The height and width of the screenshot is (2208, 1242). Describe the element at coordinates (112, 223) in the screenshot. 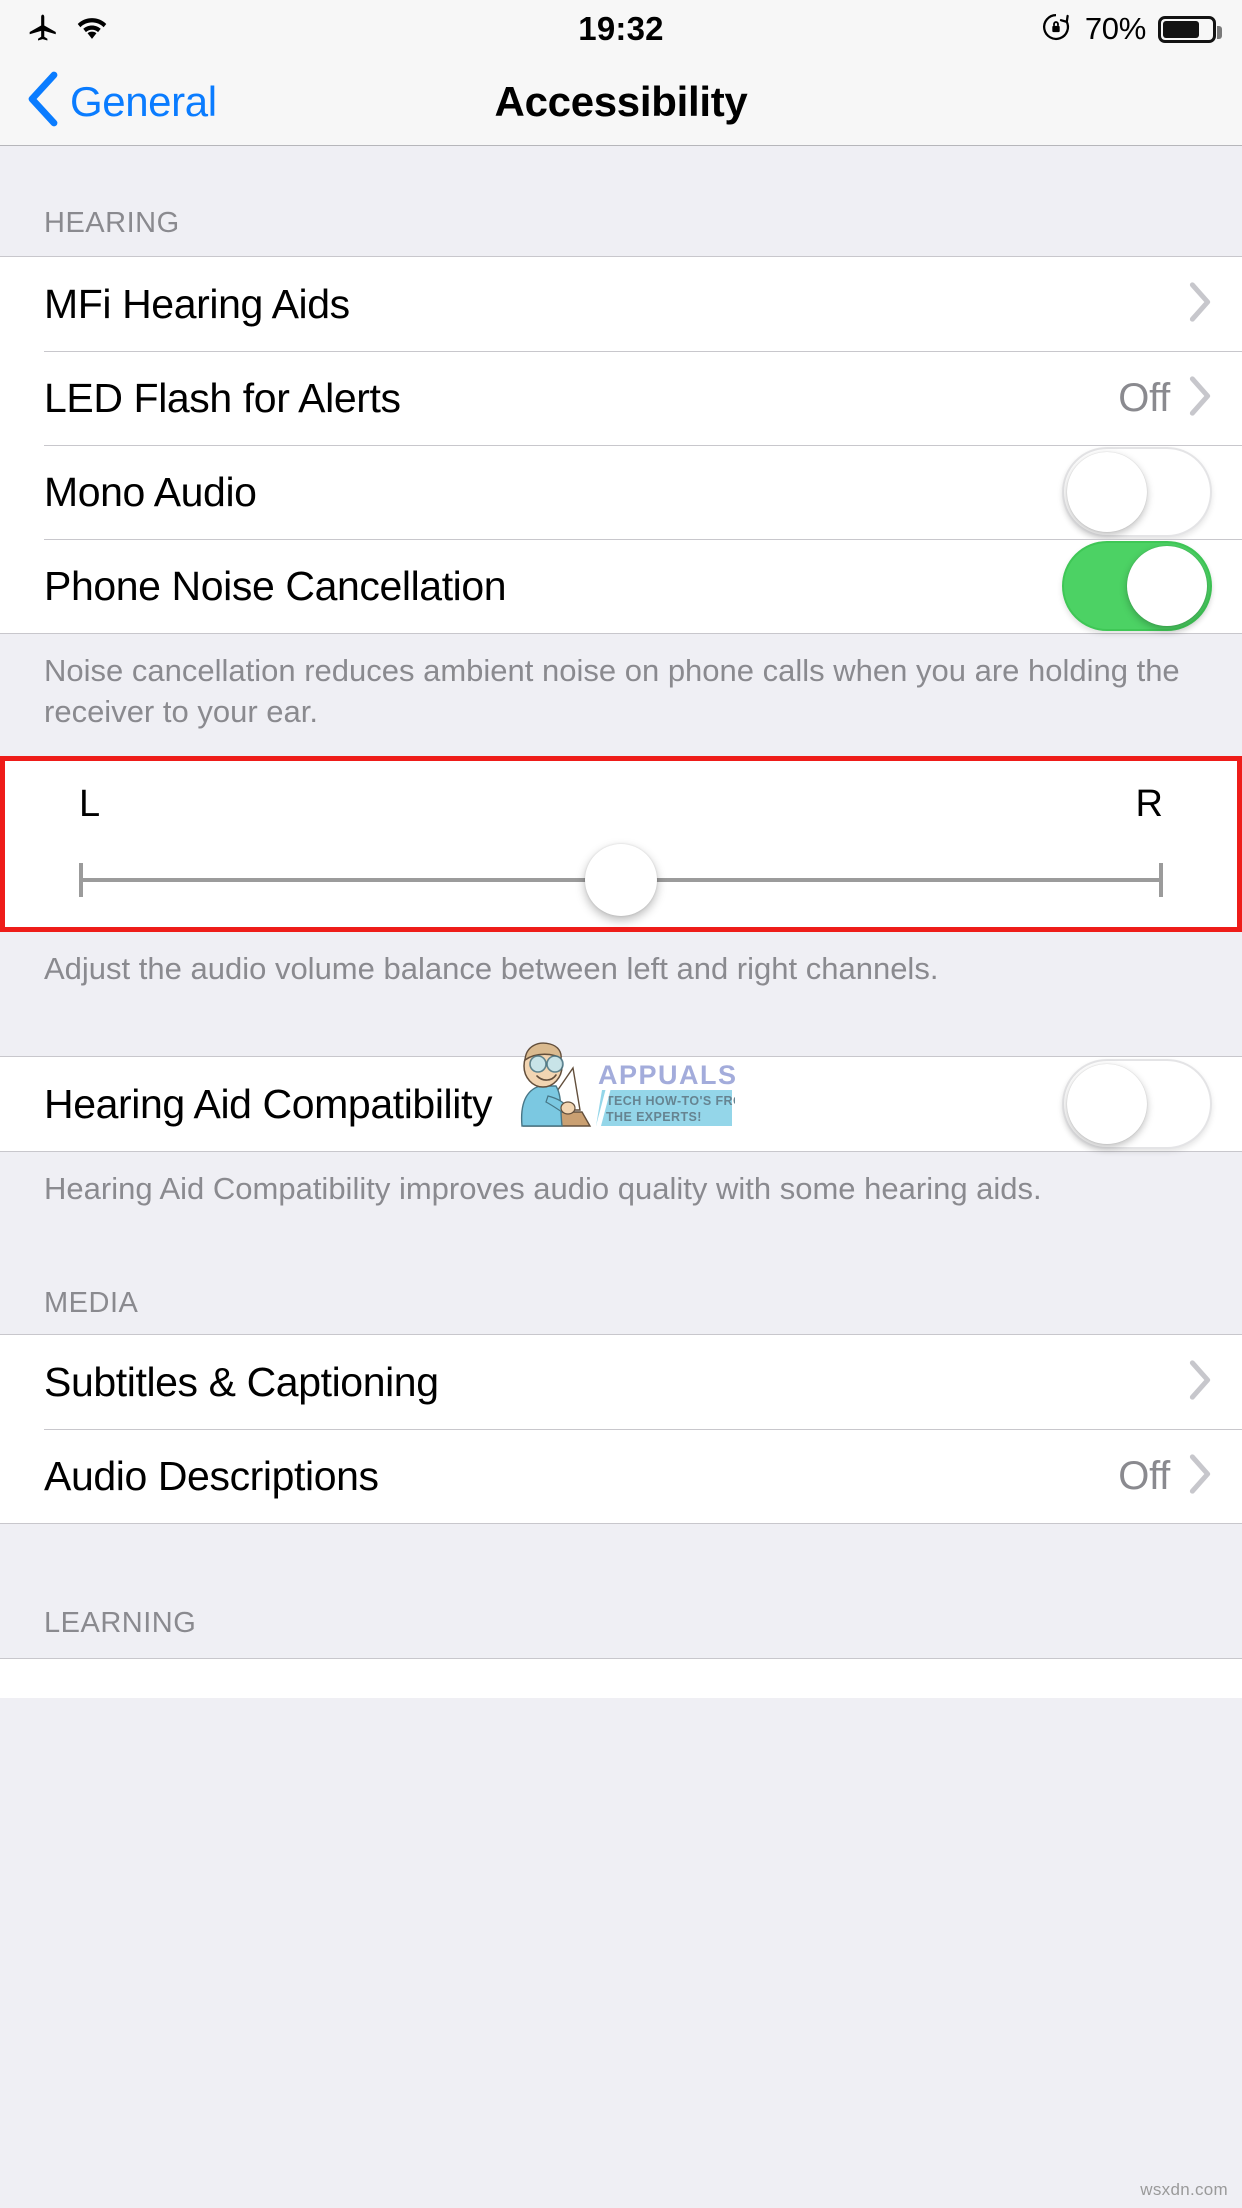

I see `section-header-hearing-label: HEARING` at that location.